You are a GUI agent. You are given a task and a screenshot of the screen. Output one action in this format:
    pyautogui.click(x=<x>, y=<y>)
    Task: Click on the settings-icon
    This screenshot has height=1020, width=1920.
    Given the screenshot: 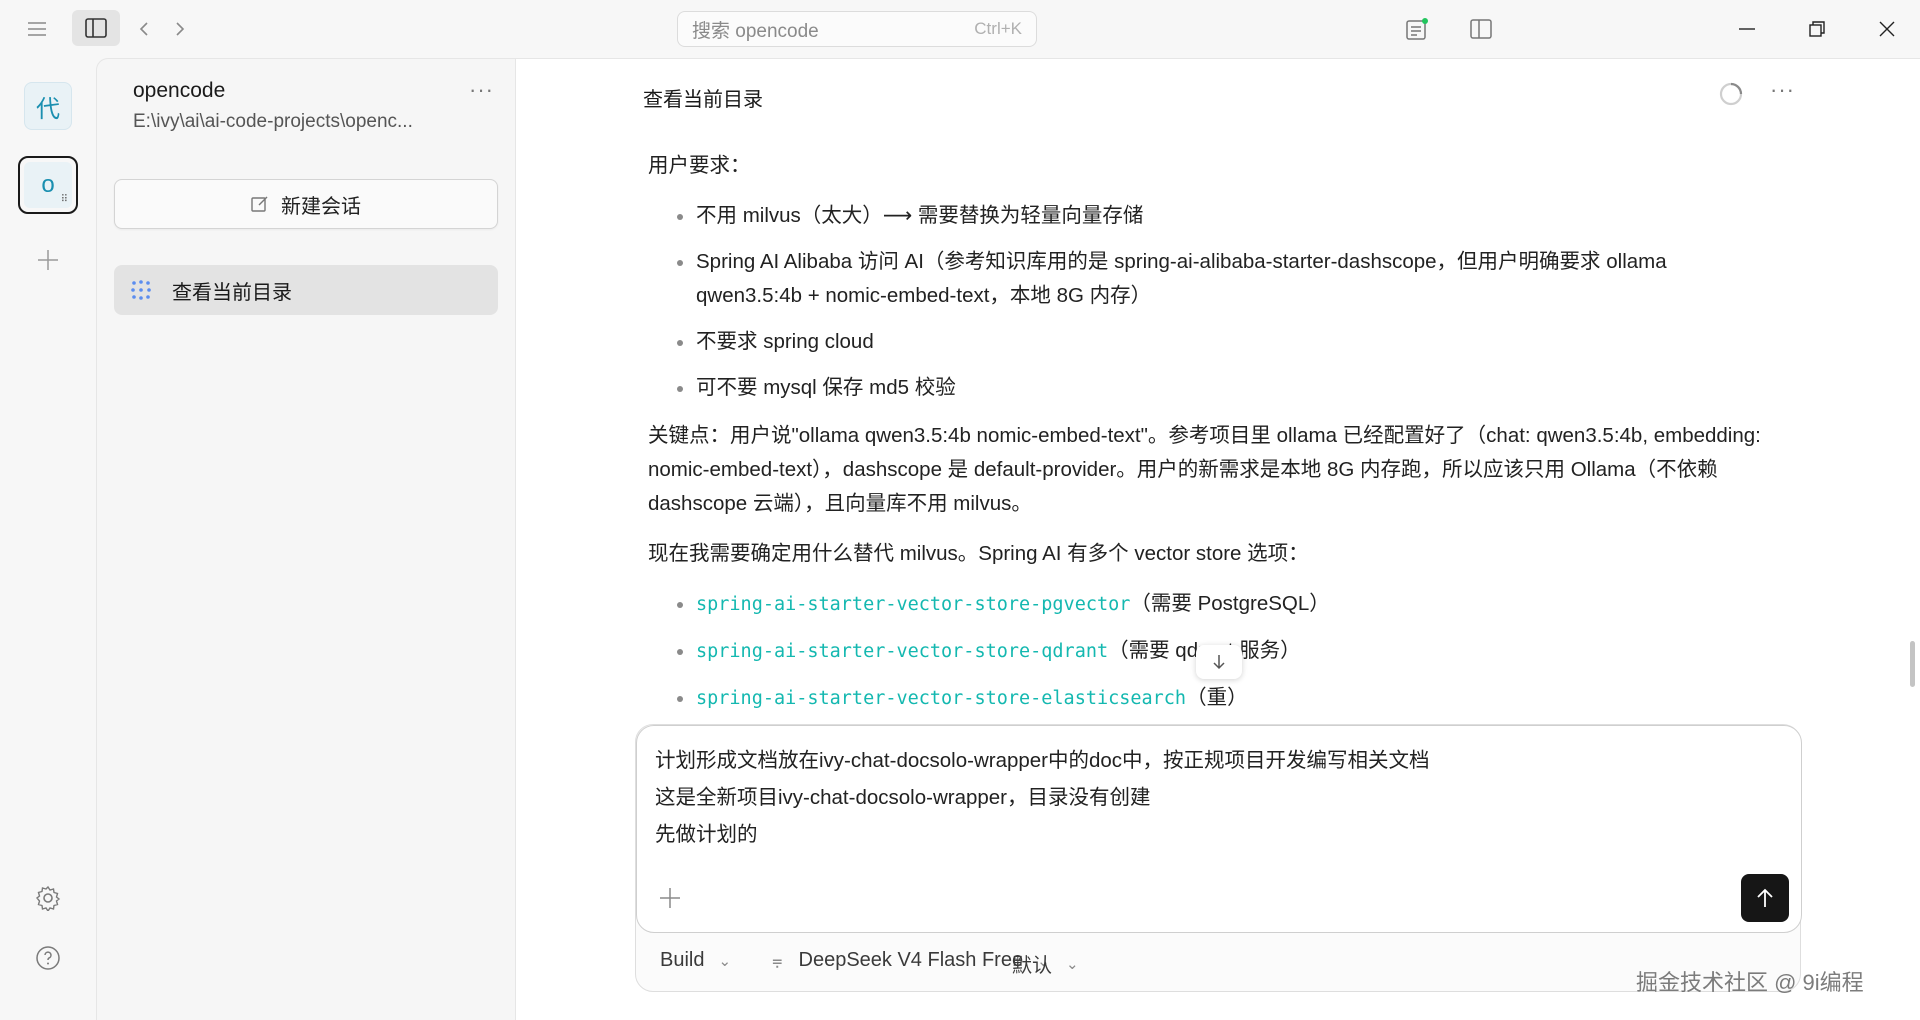 What is the action you would take?
    pyautogui.click(x=48, y=898)
    